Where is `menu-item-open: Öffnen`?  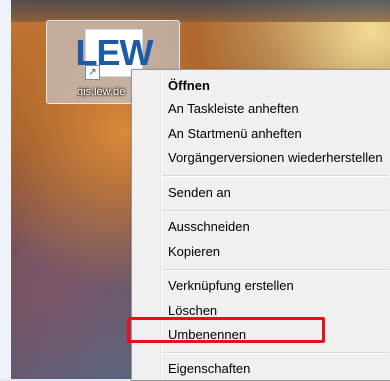 menu-item-open: Öffnen is located at coordinates (189, 86).